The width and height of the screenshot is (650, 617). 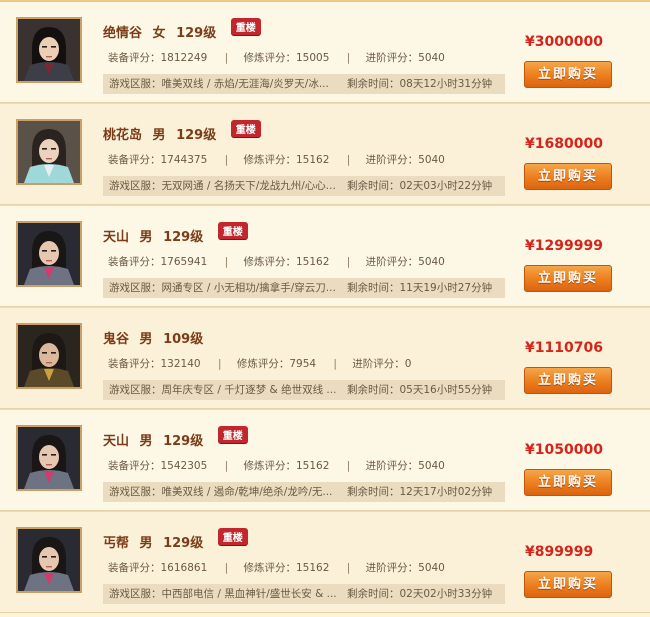 What do you see at coordinates (184, 262) in the screenshot?
I see `equip-score-value: 1765941` at bounding box center [184, 262].